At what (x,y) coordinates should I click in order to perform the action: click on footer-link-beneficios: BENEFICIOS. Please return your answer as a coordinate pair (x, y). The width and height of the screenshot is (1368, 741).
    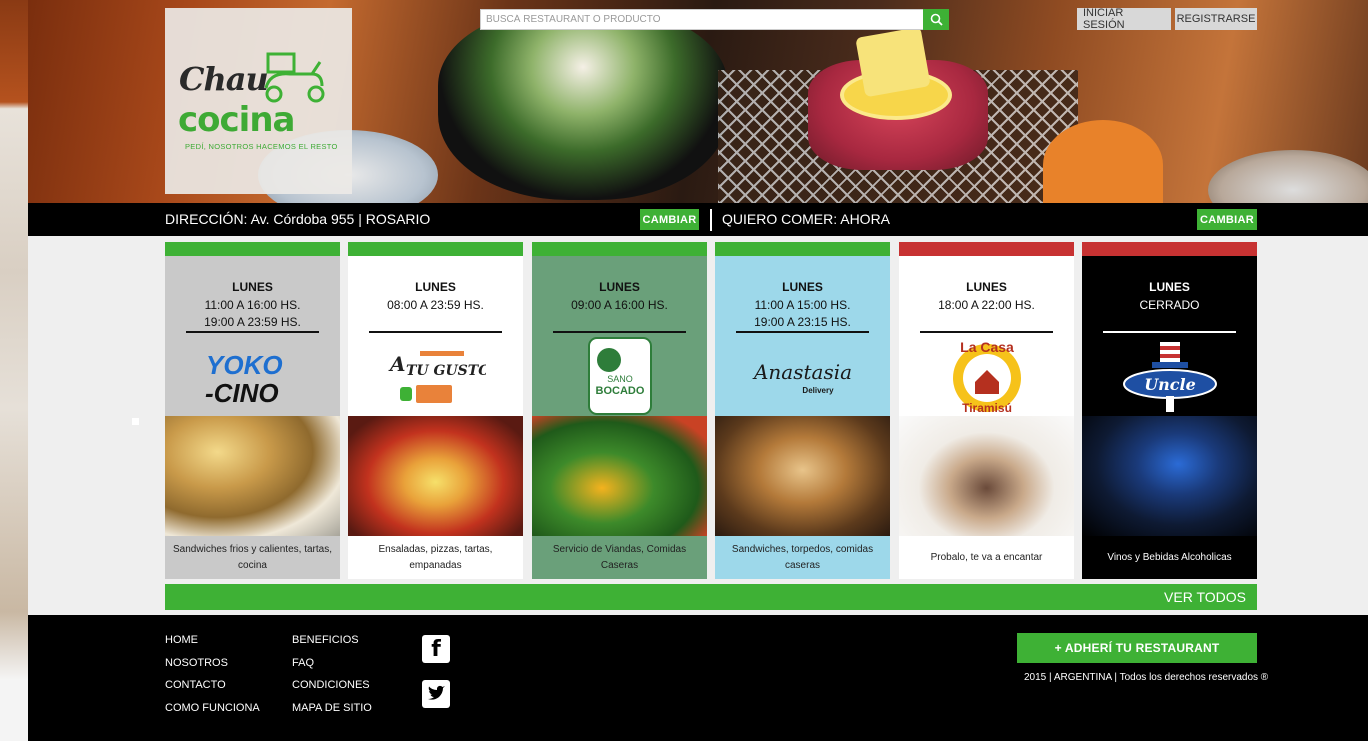
    Looking at the image, I should click on (325, 640).